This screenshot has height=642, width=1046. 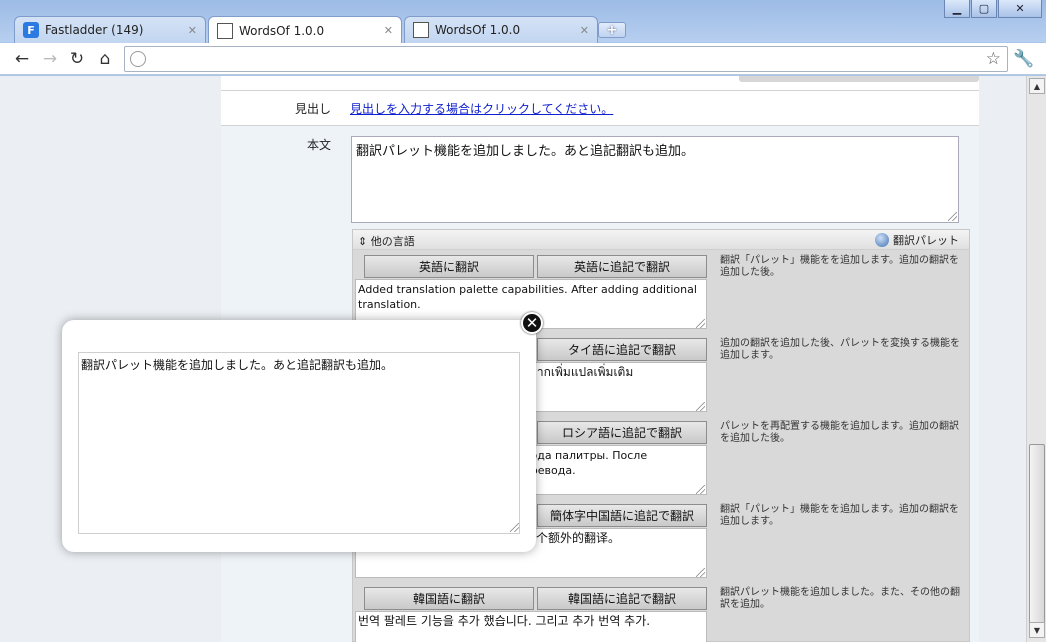 What do you see at coordinates (1037, 534) in the screenshot?
I see `scroll-thumb` at bounding box center [1037, 534].